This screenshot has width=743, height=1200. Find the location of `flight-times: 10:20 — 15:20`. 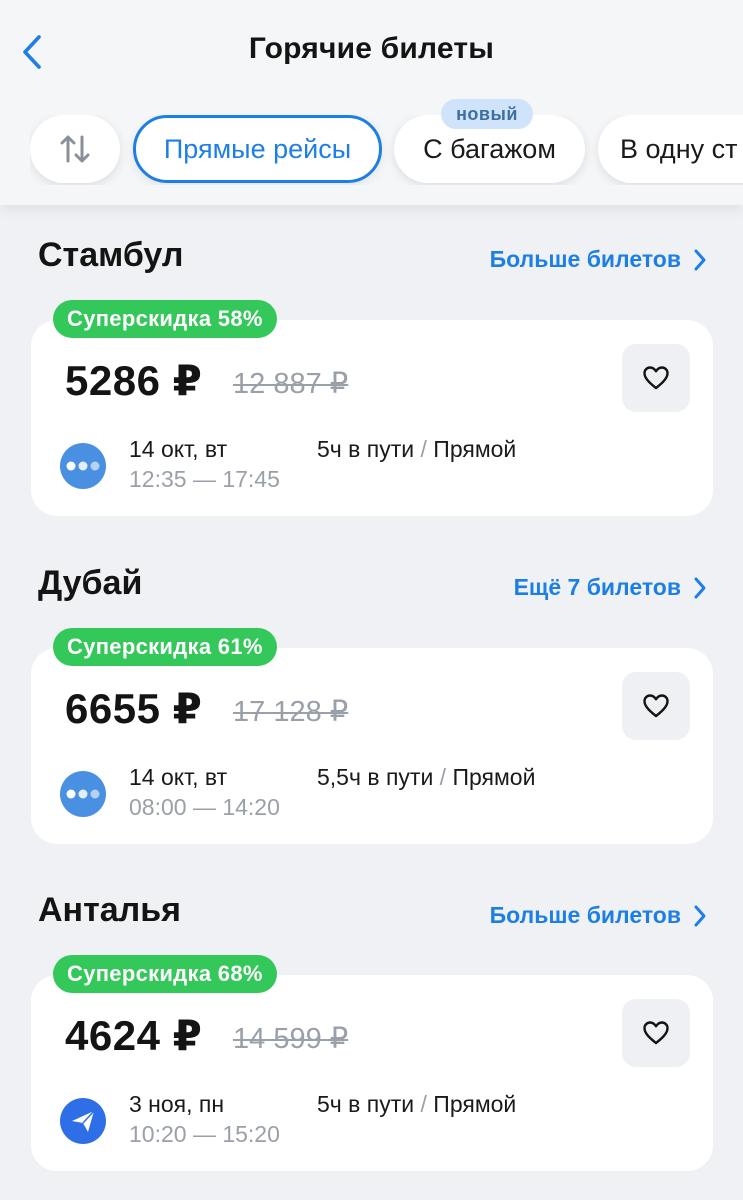

flight-times: 10:20 — 15:20 is located at coordinates (204, 1134).